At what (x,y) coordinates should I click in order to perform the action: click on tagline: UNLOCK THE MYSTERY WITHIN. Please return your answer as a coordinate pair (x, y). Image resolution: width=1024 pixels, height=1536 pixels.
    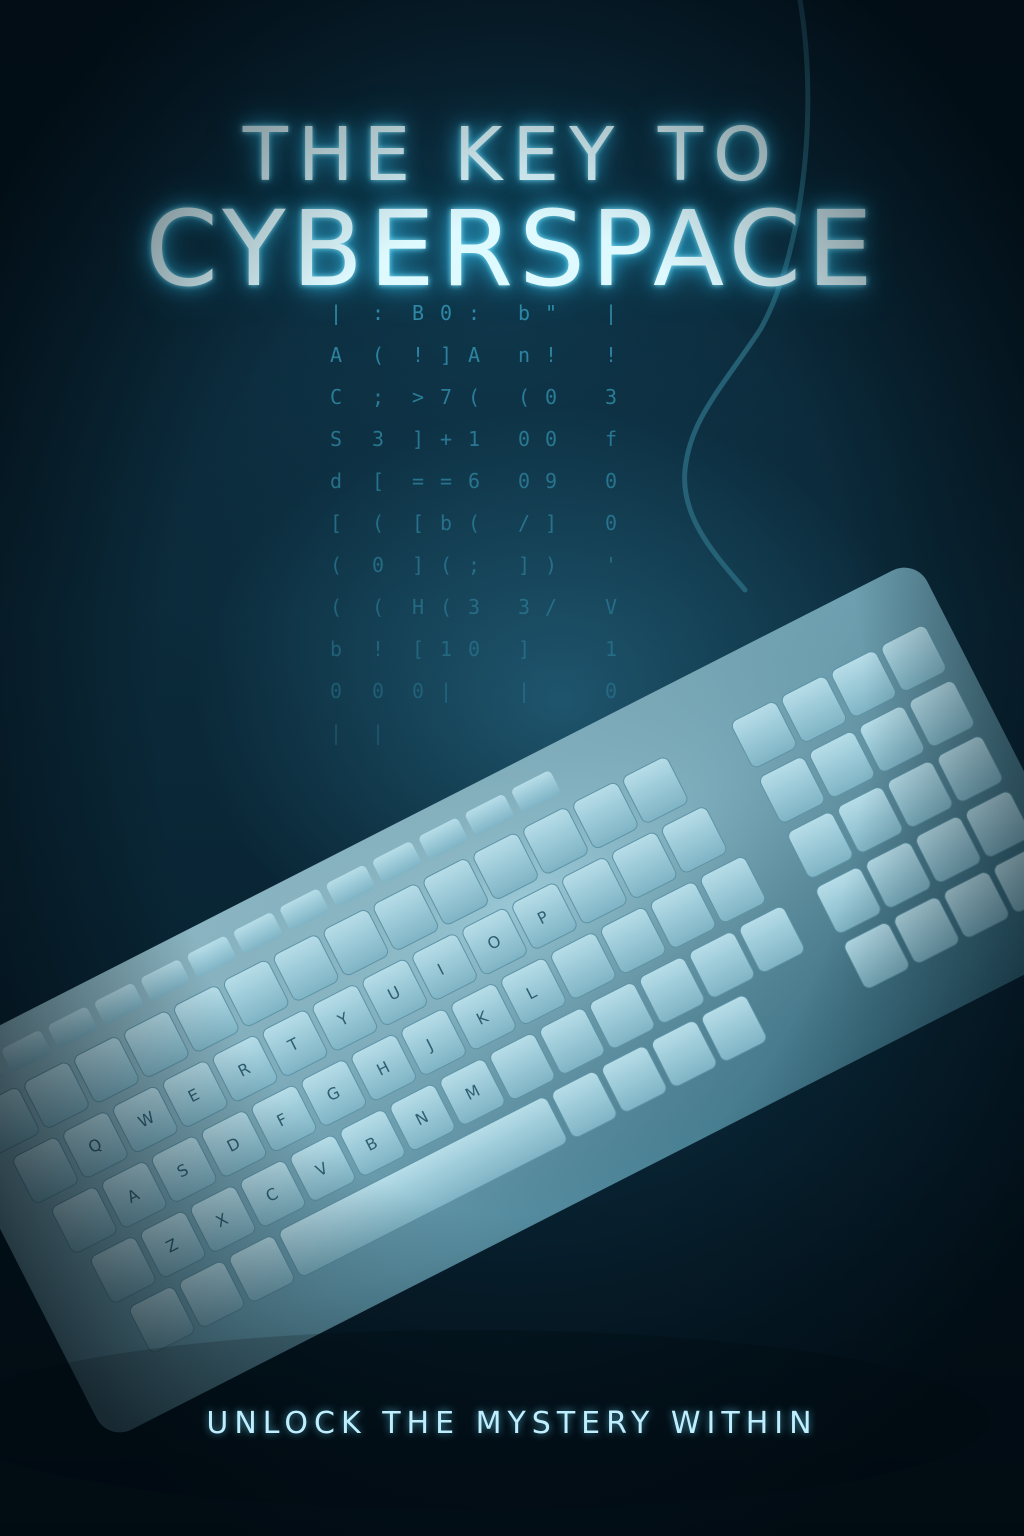
    Looking at the image, I should click on (512, 1423).